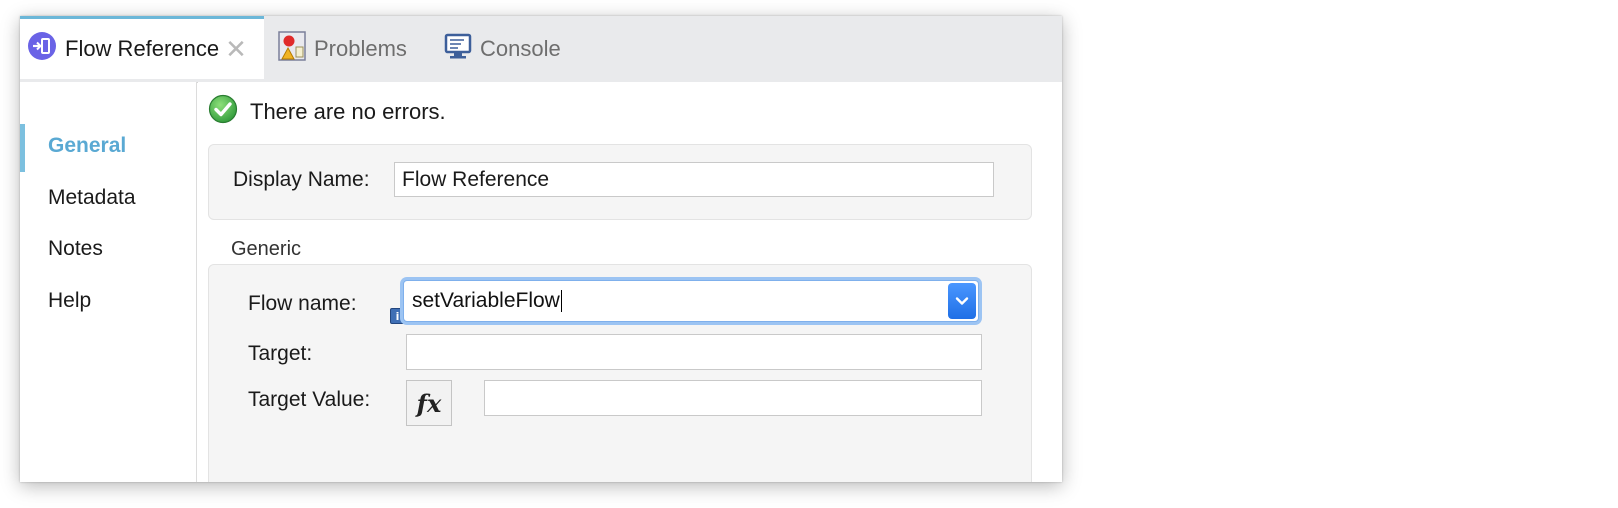  I want to click on target-field, so click(694, 352).